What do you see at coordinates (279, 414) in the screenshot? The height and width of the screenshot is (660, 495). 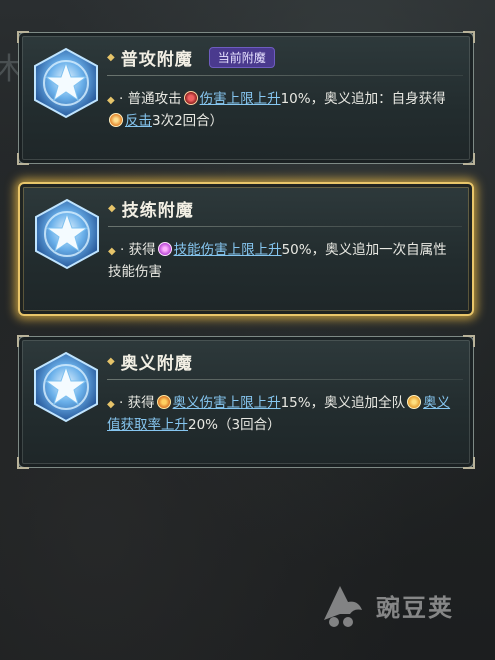 I see `card-description: ◆ · 获得 奥义伤害上限上升15%，奥义追加全队 奥义值获取率上升20%（3回合）` at bounding box center [279, 414].